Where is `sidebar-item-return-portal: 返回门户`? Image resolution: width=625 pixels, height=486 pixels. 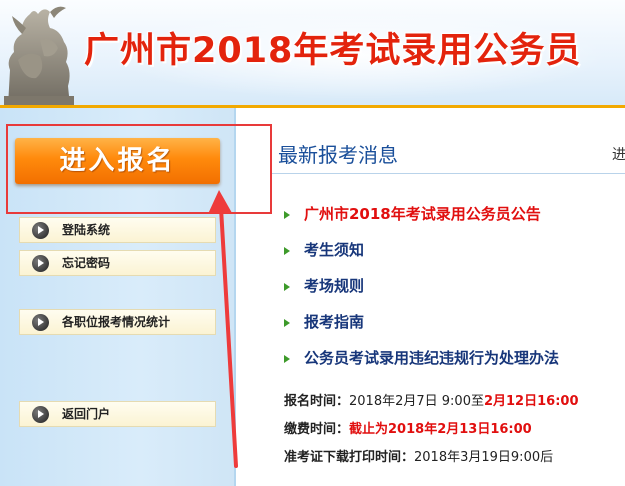 sidebar-item-return-portal: 返回门户 is located at coordinates (117, 414).